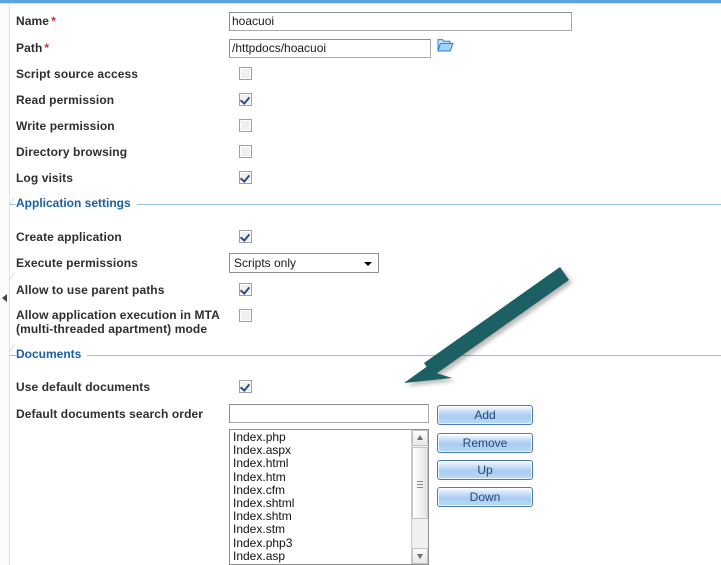 This screenshot has height=565, width=721. What do you see at coordinates (4, 298) in the screenshot?
I see `splitter-collapse-arrow-icon` at bounding box center [4, 298].